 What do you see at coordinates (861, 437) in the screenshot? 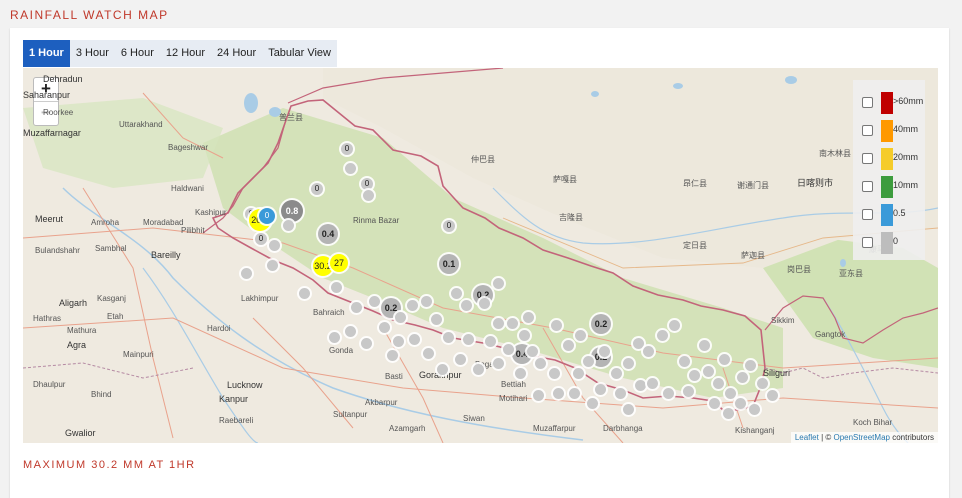
I see `openstreetmap-link: OpenStreetMap` at bounding box center [861, 437].